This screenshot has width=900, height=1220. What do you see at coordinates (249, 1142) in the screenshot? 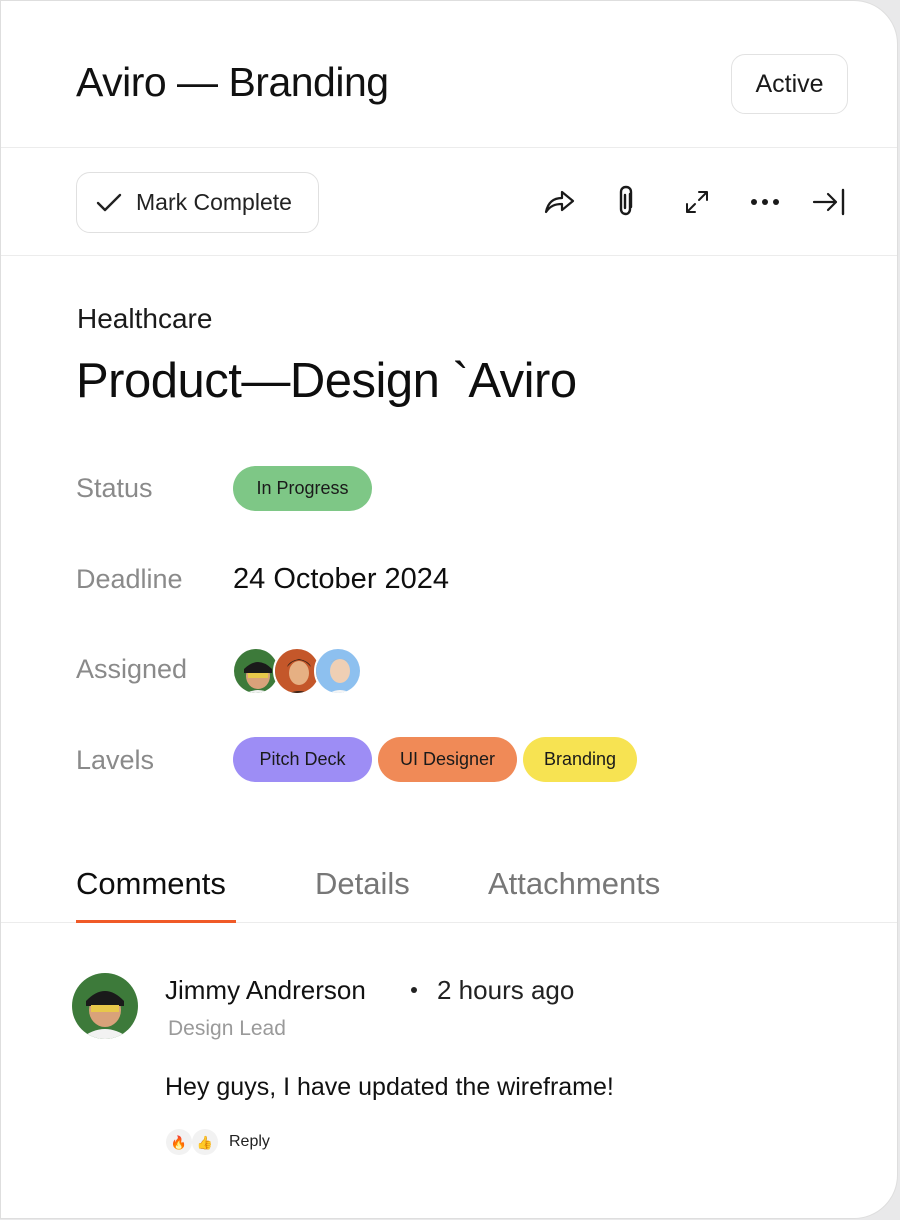
I see `reply-button: Reply` at bounding box center [249, 1142].